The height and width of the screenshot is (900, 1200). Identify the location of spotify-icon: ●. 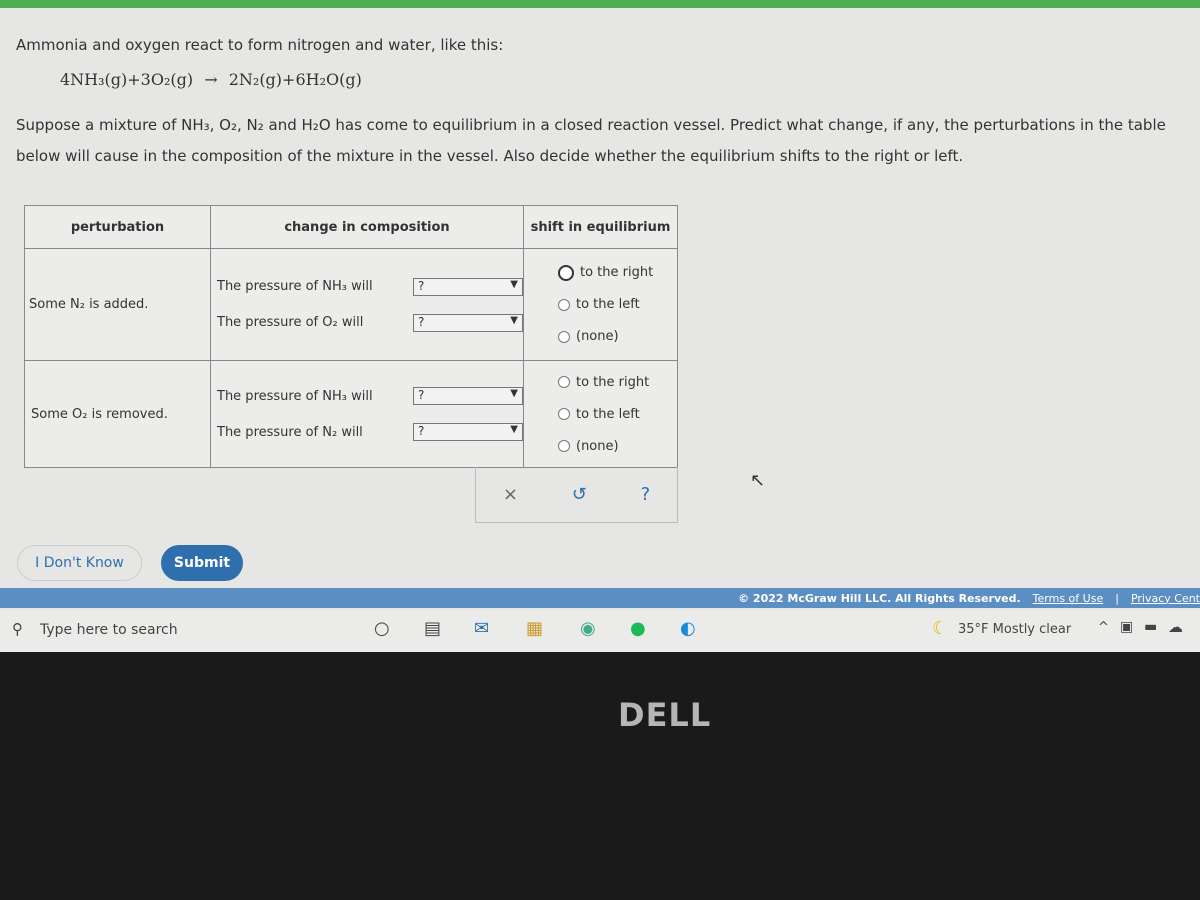
(638, 628).